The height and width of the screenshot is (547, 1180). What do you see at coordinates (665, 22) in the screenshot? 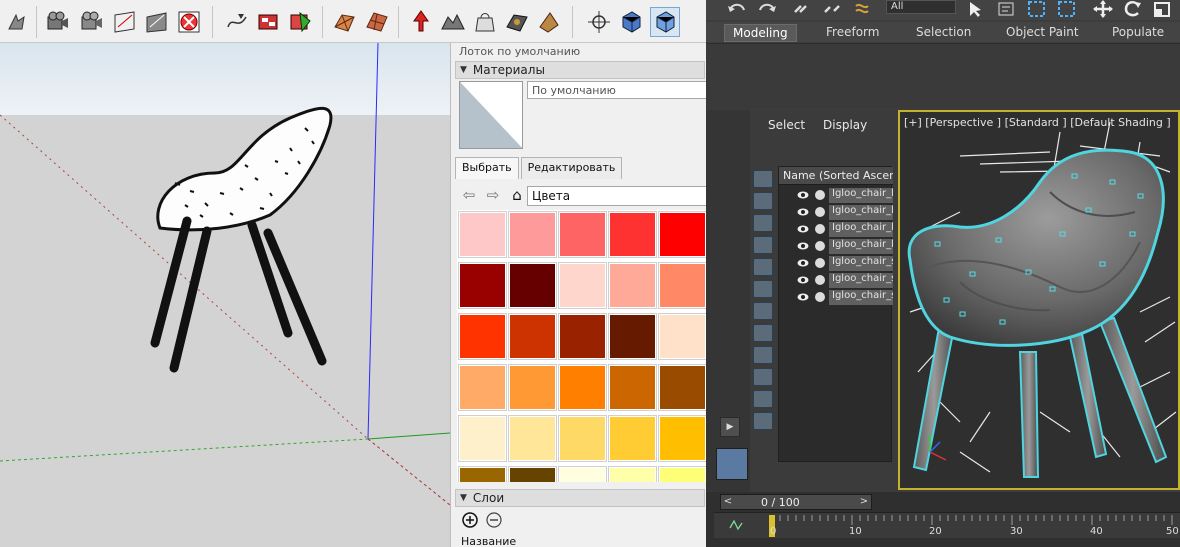
I see `component-select-icon` at bounding box center [665, 22].